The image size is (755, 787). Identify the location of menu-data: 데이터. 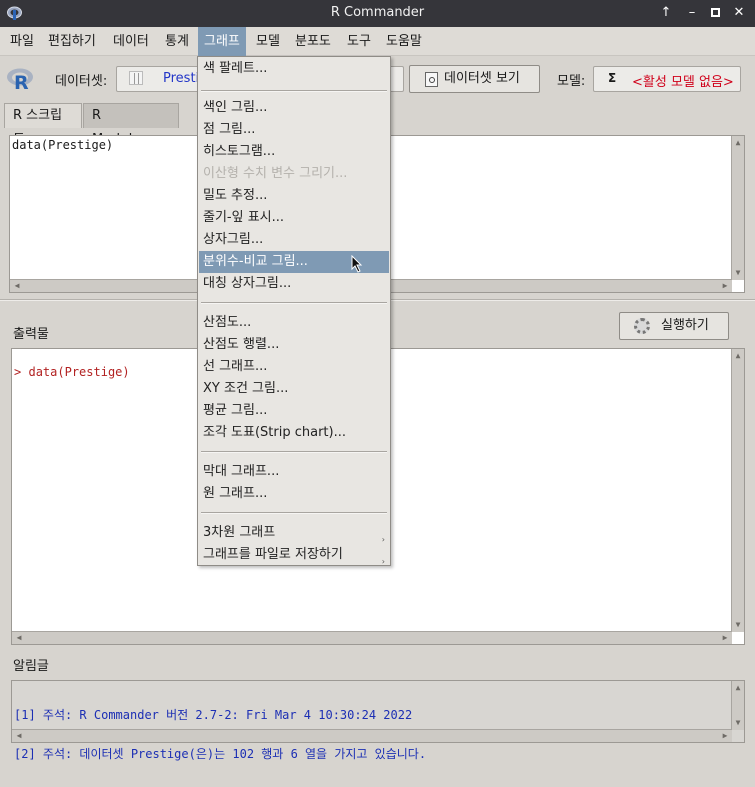
(131, 41).